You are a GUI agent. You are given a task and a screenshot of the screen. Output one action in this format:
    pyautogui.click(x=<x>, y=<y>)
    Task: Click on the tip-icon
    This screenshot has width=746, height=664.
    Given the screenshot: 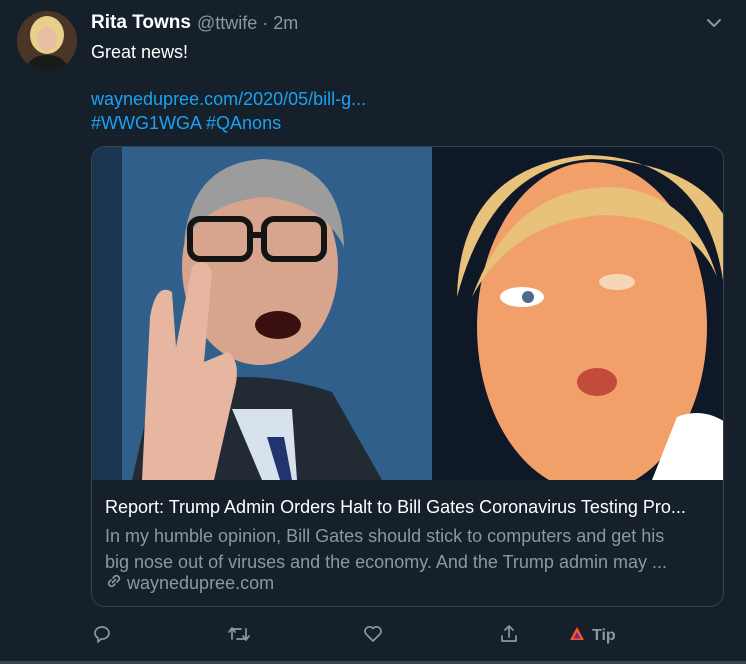 What is the action you would take?
    pyautogui.click(x=577, y=636)
    